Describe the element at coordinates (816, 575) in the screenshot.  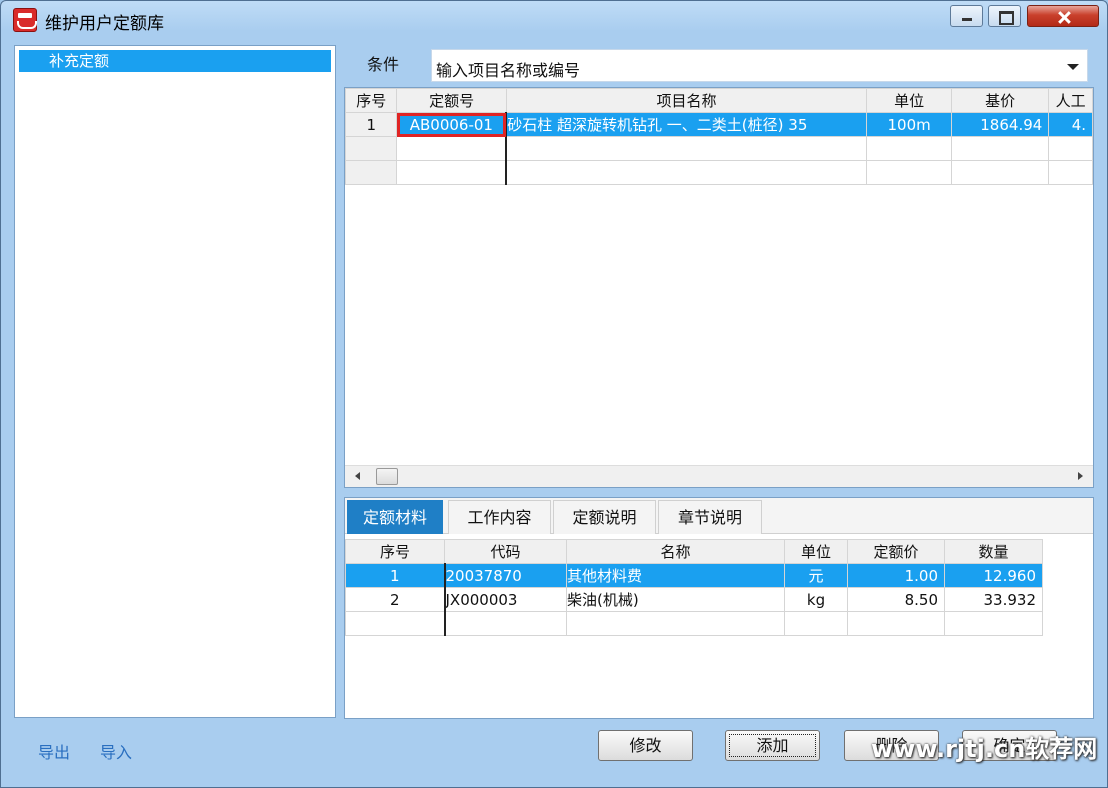
I see `material-unit-cell: 元` at that location.